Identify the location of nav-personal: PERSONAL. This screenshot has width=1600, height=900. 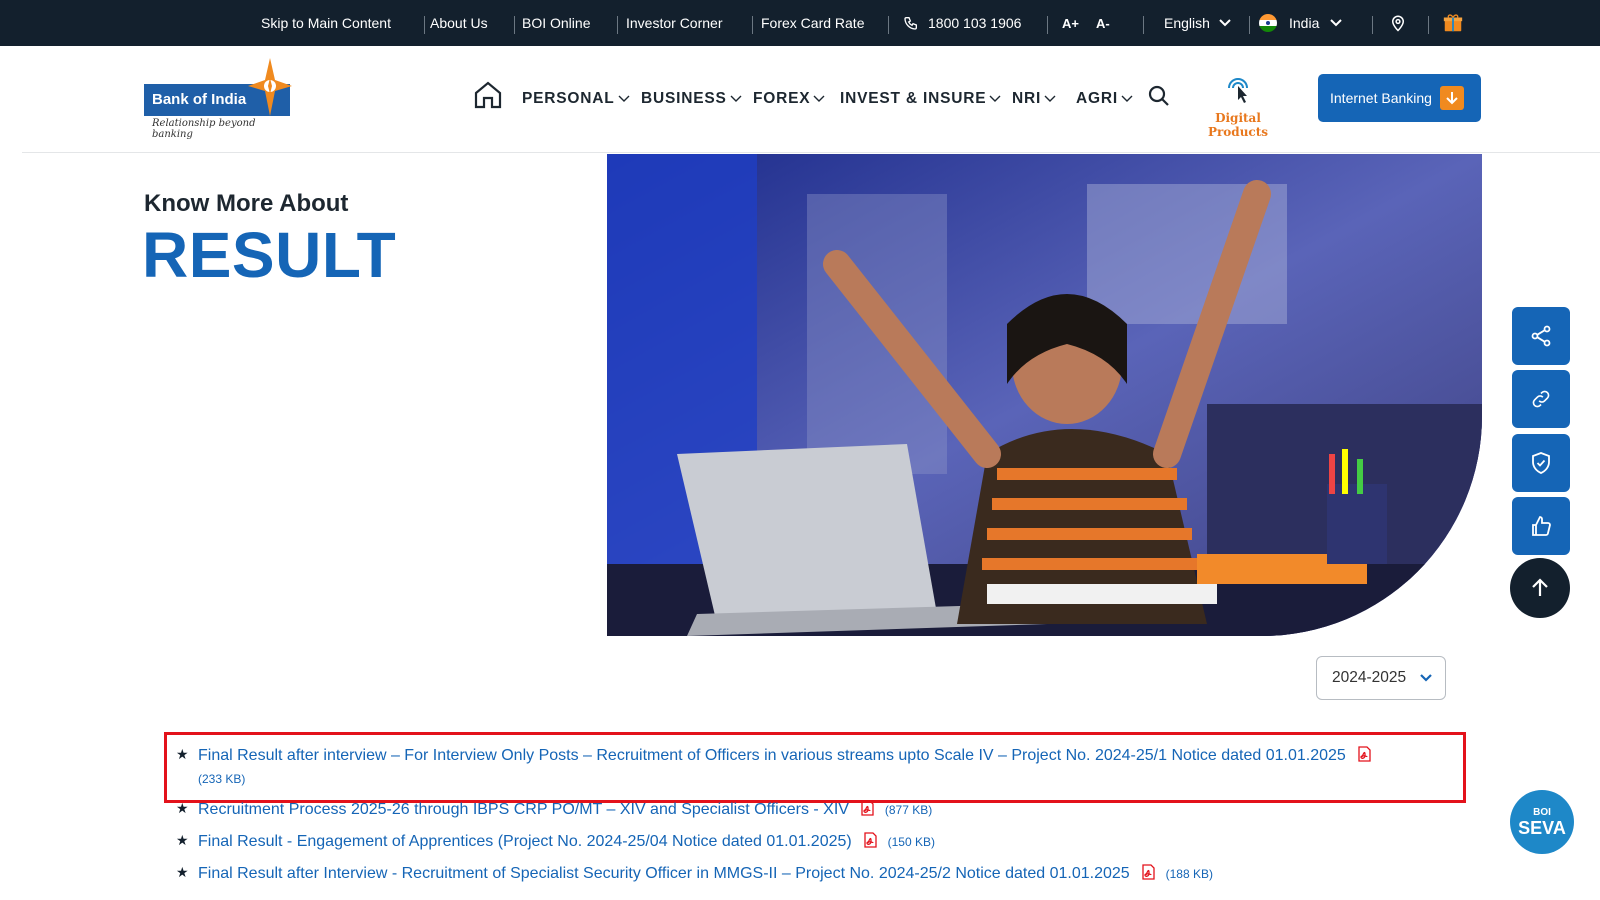
(576, 99).